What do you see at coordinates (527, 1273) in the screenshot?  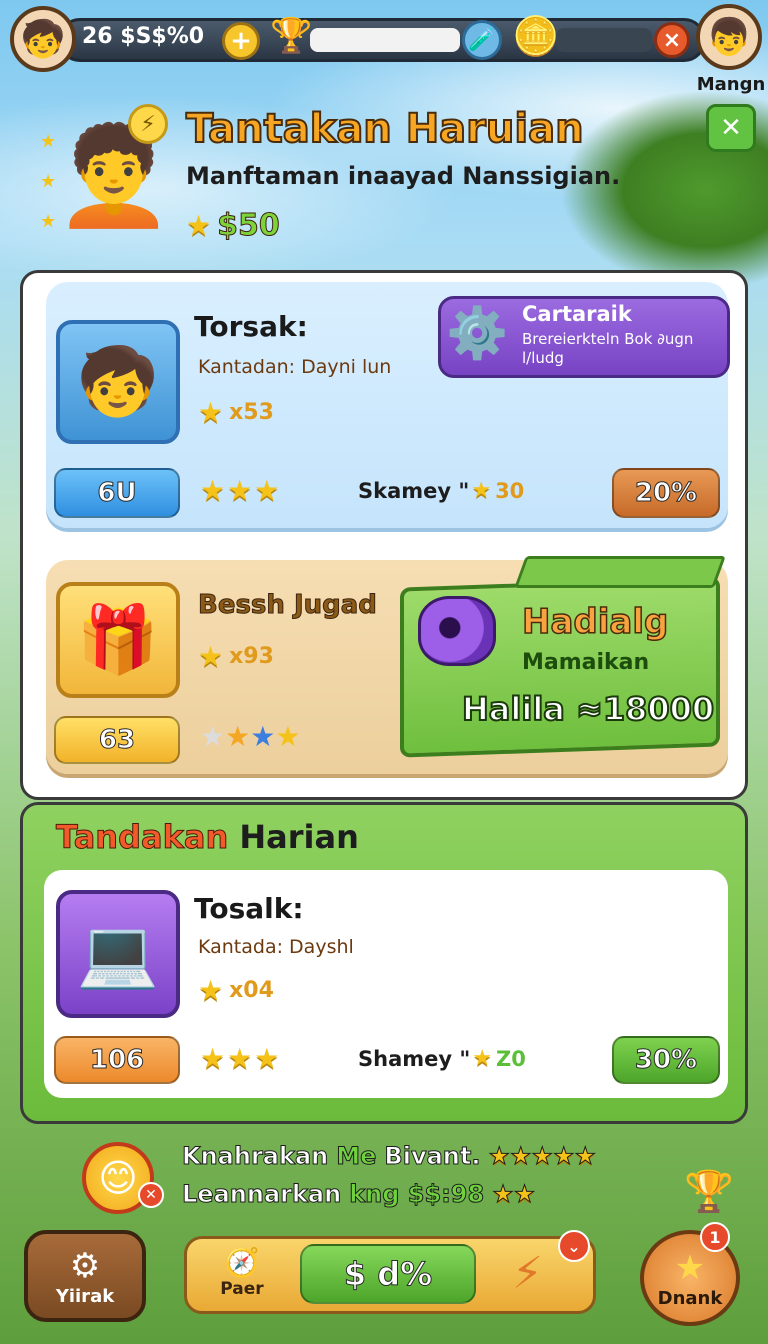 I see `lightning-arrow-icon: ⚡` at bounding box center [527, 1273].